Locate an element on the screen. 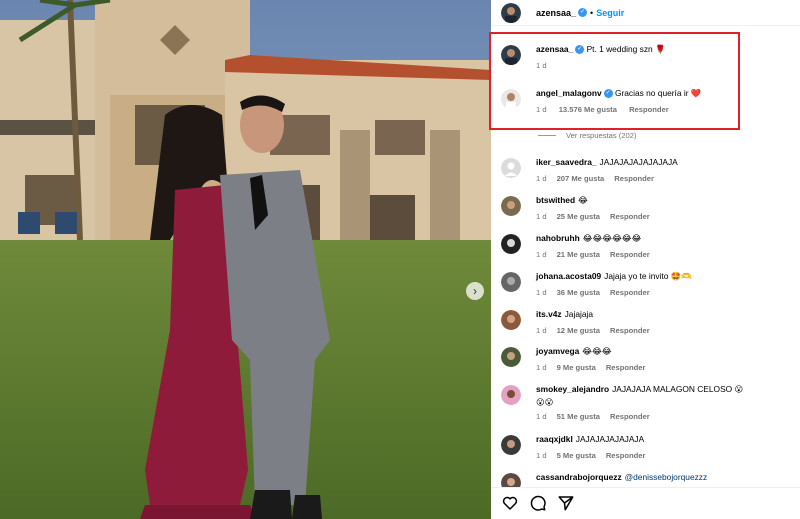 This screenshot has height=519, width=800. view-replies-button: Ver respuestas (202) is located at coordinates (587, 135).